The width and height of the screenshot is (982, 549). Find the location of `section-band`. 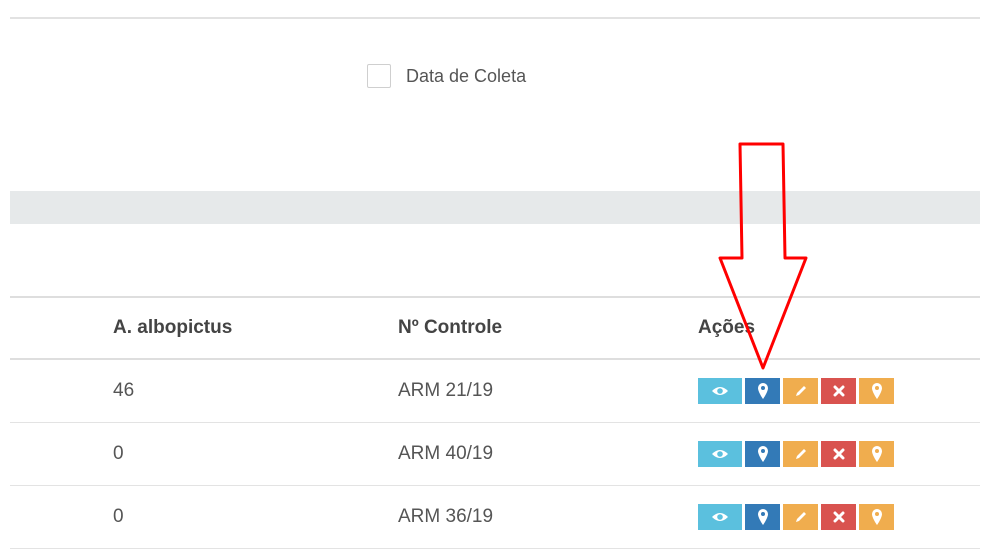

section-band is located at coordinates (495, 207).